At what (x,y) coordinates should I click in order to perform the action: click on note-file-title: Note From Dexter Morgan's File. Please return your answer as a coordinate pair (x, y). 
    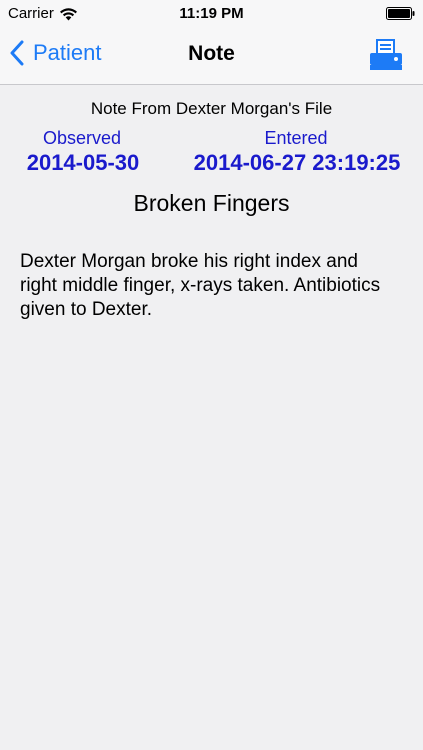
    Looking at the image, I should click on (211, 108).